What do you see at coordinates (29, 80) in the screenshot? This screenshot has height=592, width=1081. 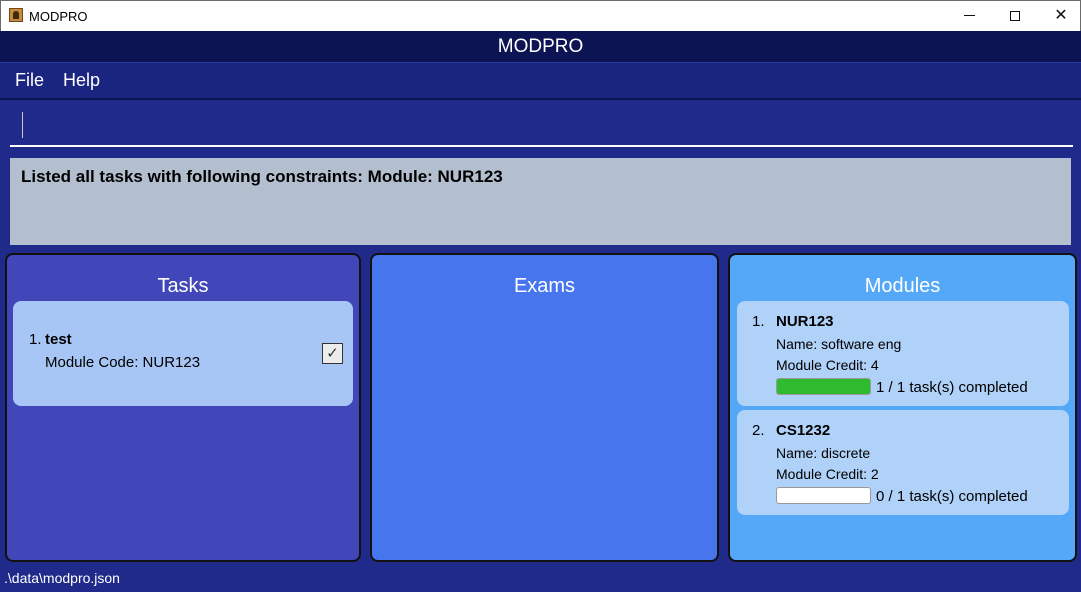 I see `menu-file: File` at bounding box center [29, 80].